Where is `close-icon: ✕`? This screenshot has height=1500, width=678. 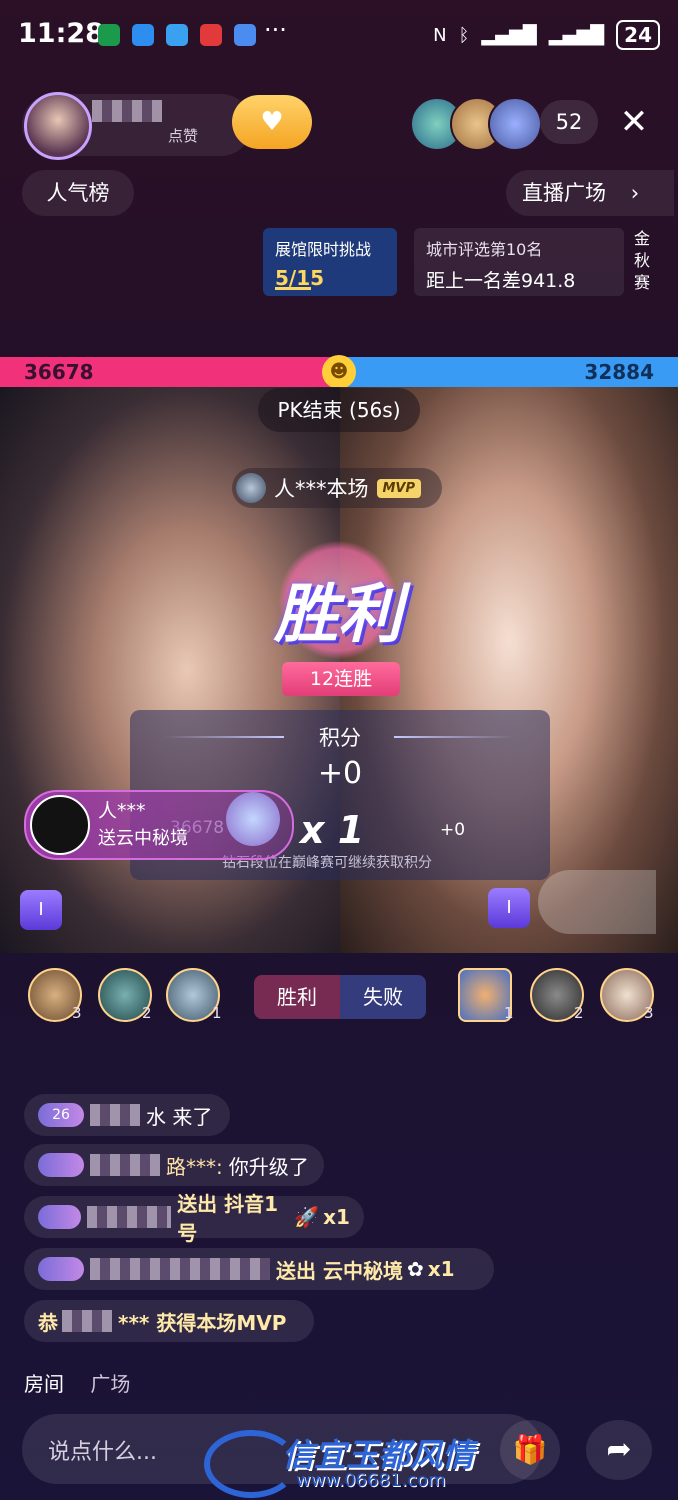 close-icon: ✕ is located at coordinates (634, 122).